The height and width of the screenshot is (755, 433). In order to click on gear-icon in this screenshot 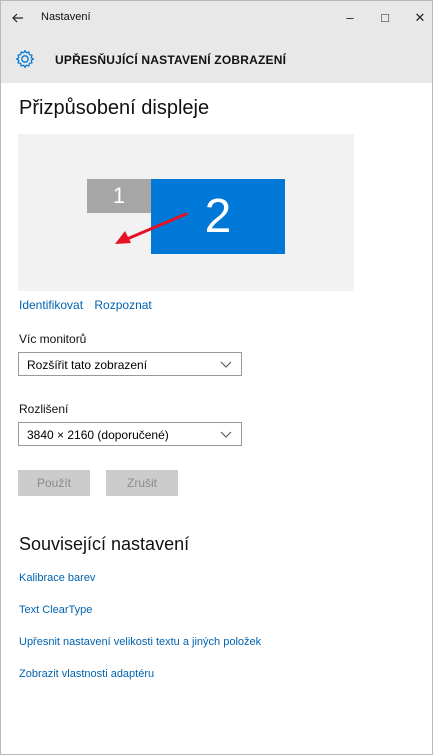, I will do `click(25, 59)`.